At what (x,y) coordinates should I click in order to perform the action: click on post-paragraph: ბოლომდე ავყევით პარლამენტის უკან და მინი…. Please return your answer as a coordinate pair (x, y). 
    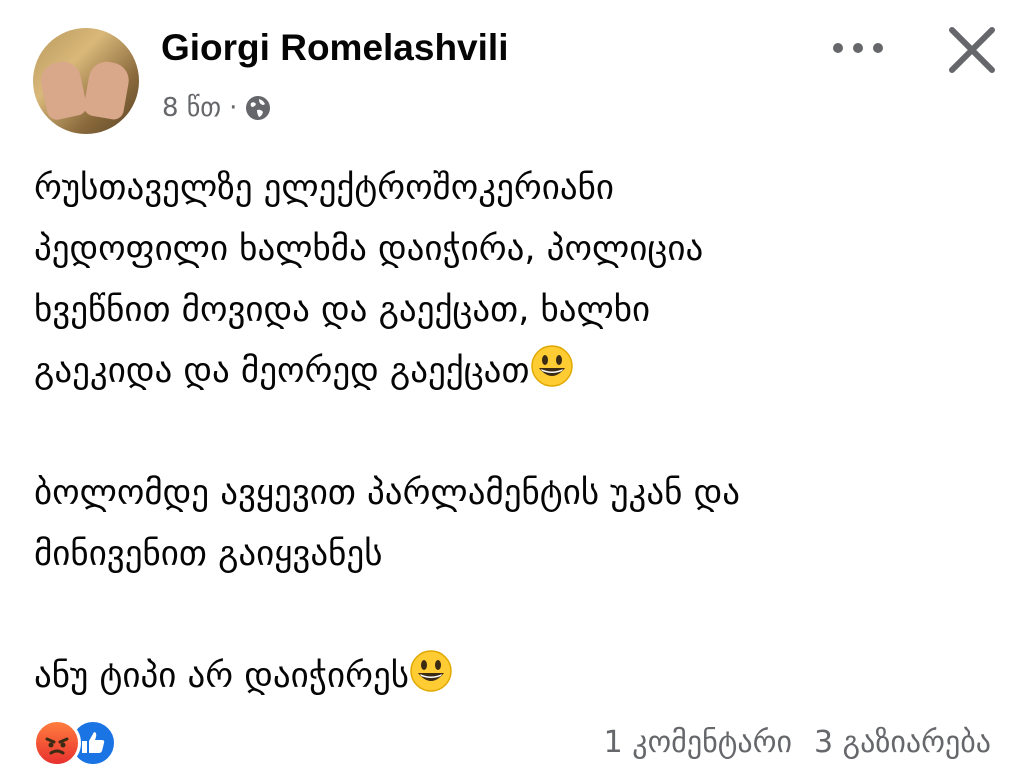
    Looking at the image, I should click on (514, 524).